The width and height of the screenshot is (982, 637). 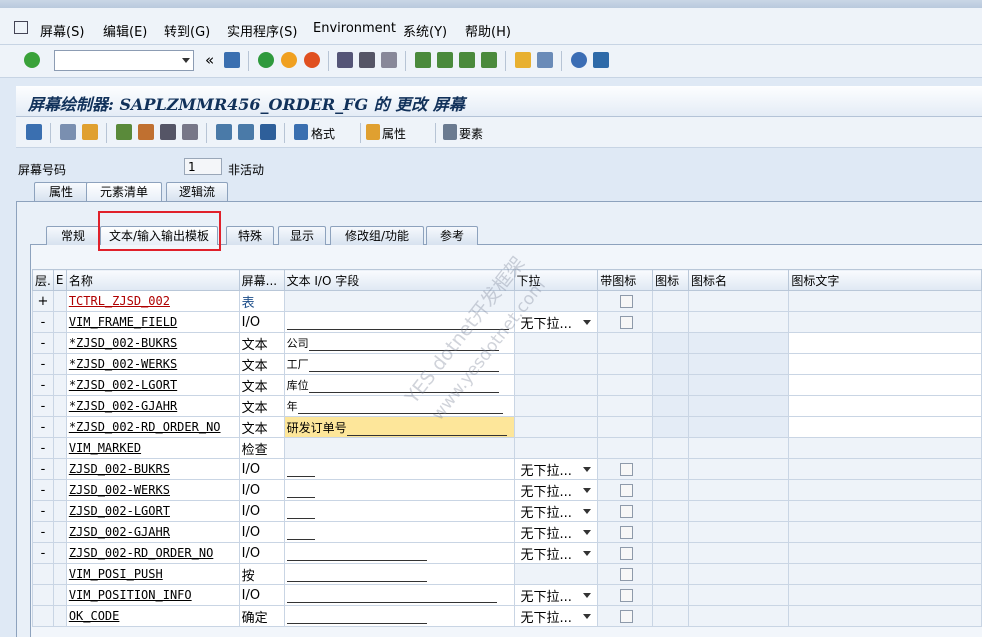 I want to click on find-next-icon, so click(x=389, y=60).